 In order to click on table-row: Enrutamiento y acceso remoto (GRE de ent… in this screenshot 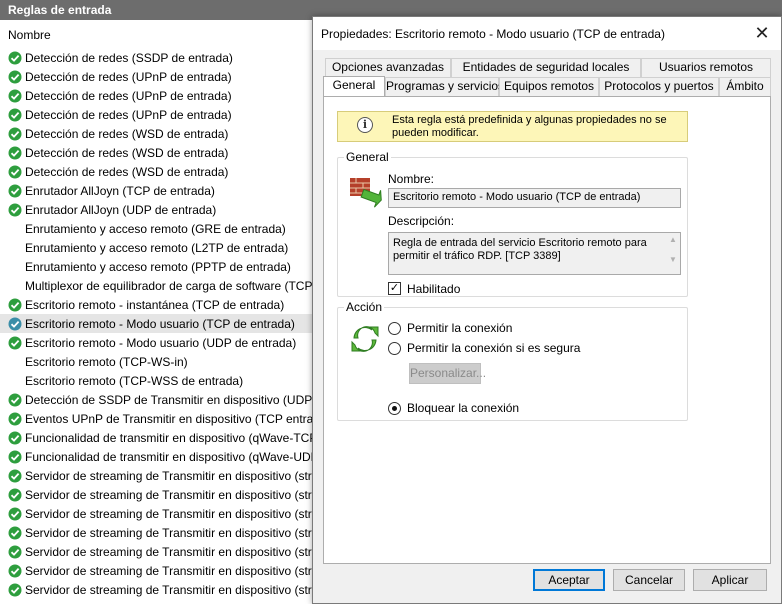, I will do `click(165, 228)`.